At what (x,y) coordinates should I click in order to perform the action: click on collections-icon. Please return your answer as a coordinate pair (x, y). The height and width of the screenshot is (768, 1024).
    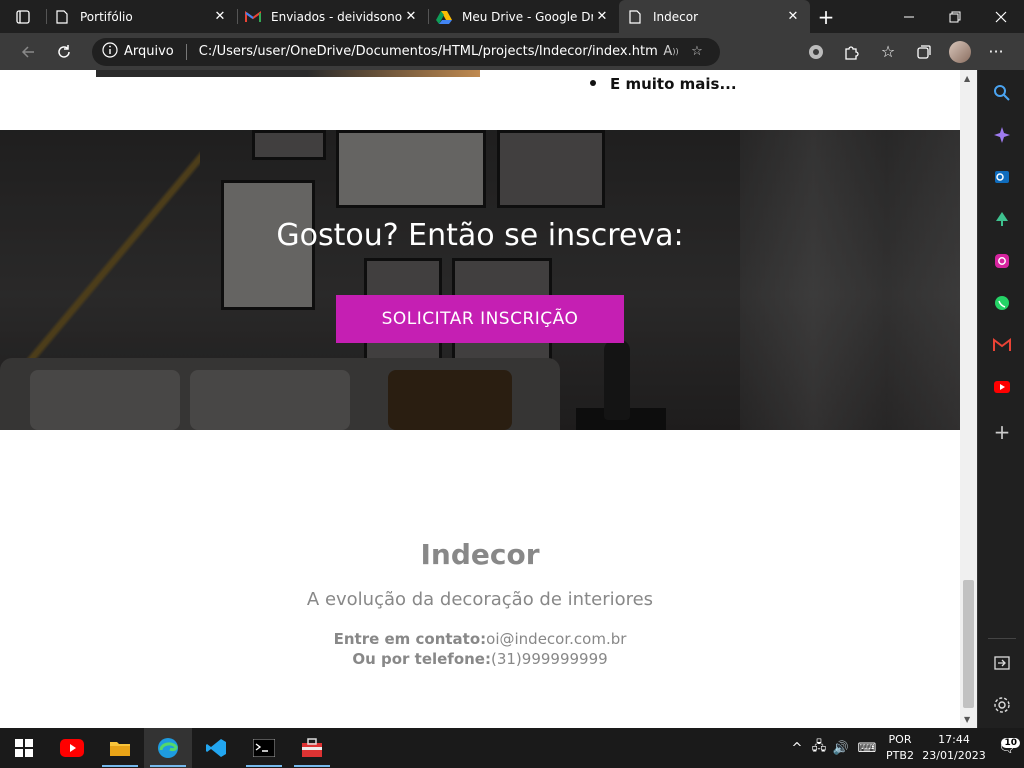
    Looking at the image, I should click on (924, 51).